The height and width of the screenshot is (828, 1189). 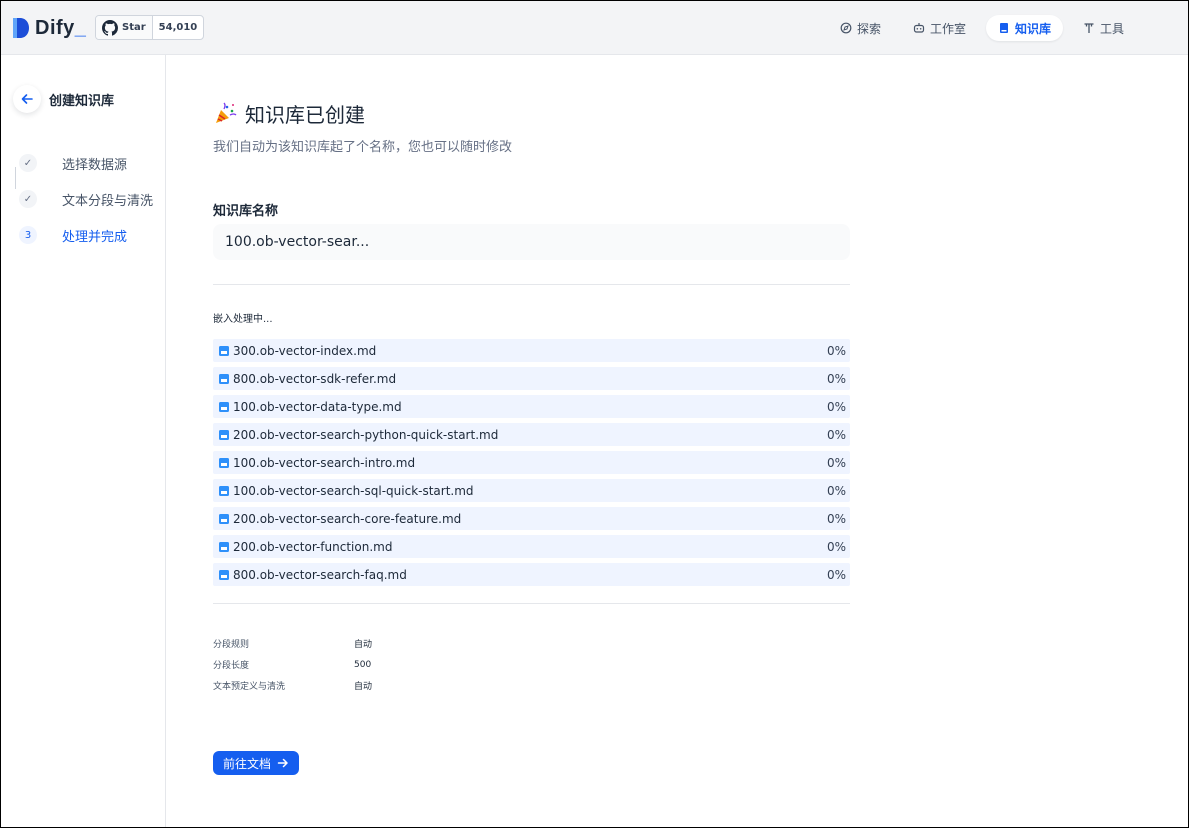 I want to click on file-progress-row: 100.ob-vector-search-intro.md 0%, so click(x=531, y=462).